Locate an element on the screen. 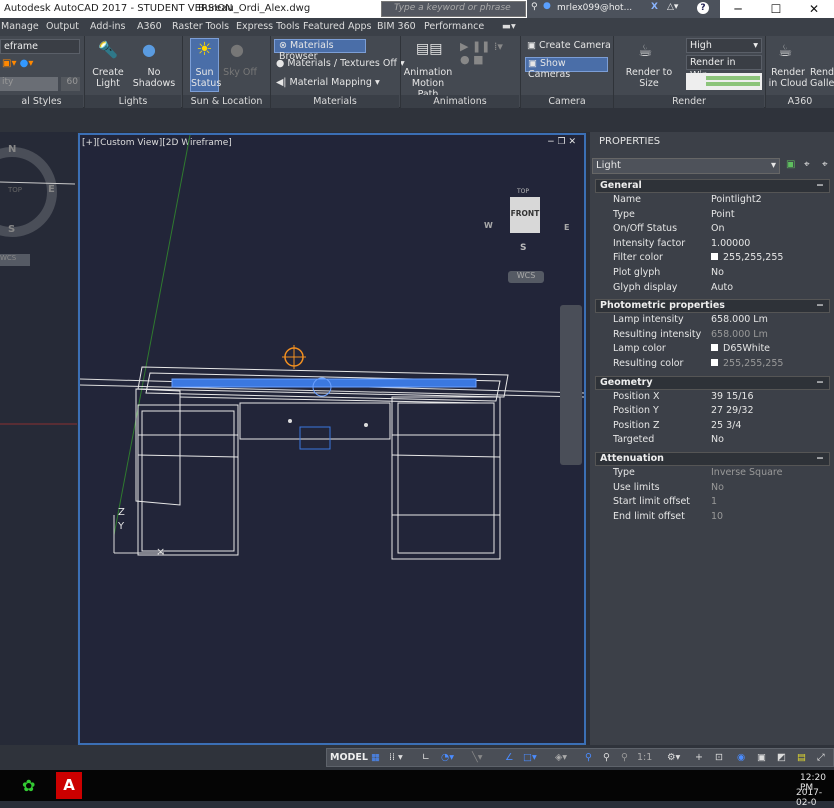  property-value: On is located at coordinates (718, 228).